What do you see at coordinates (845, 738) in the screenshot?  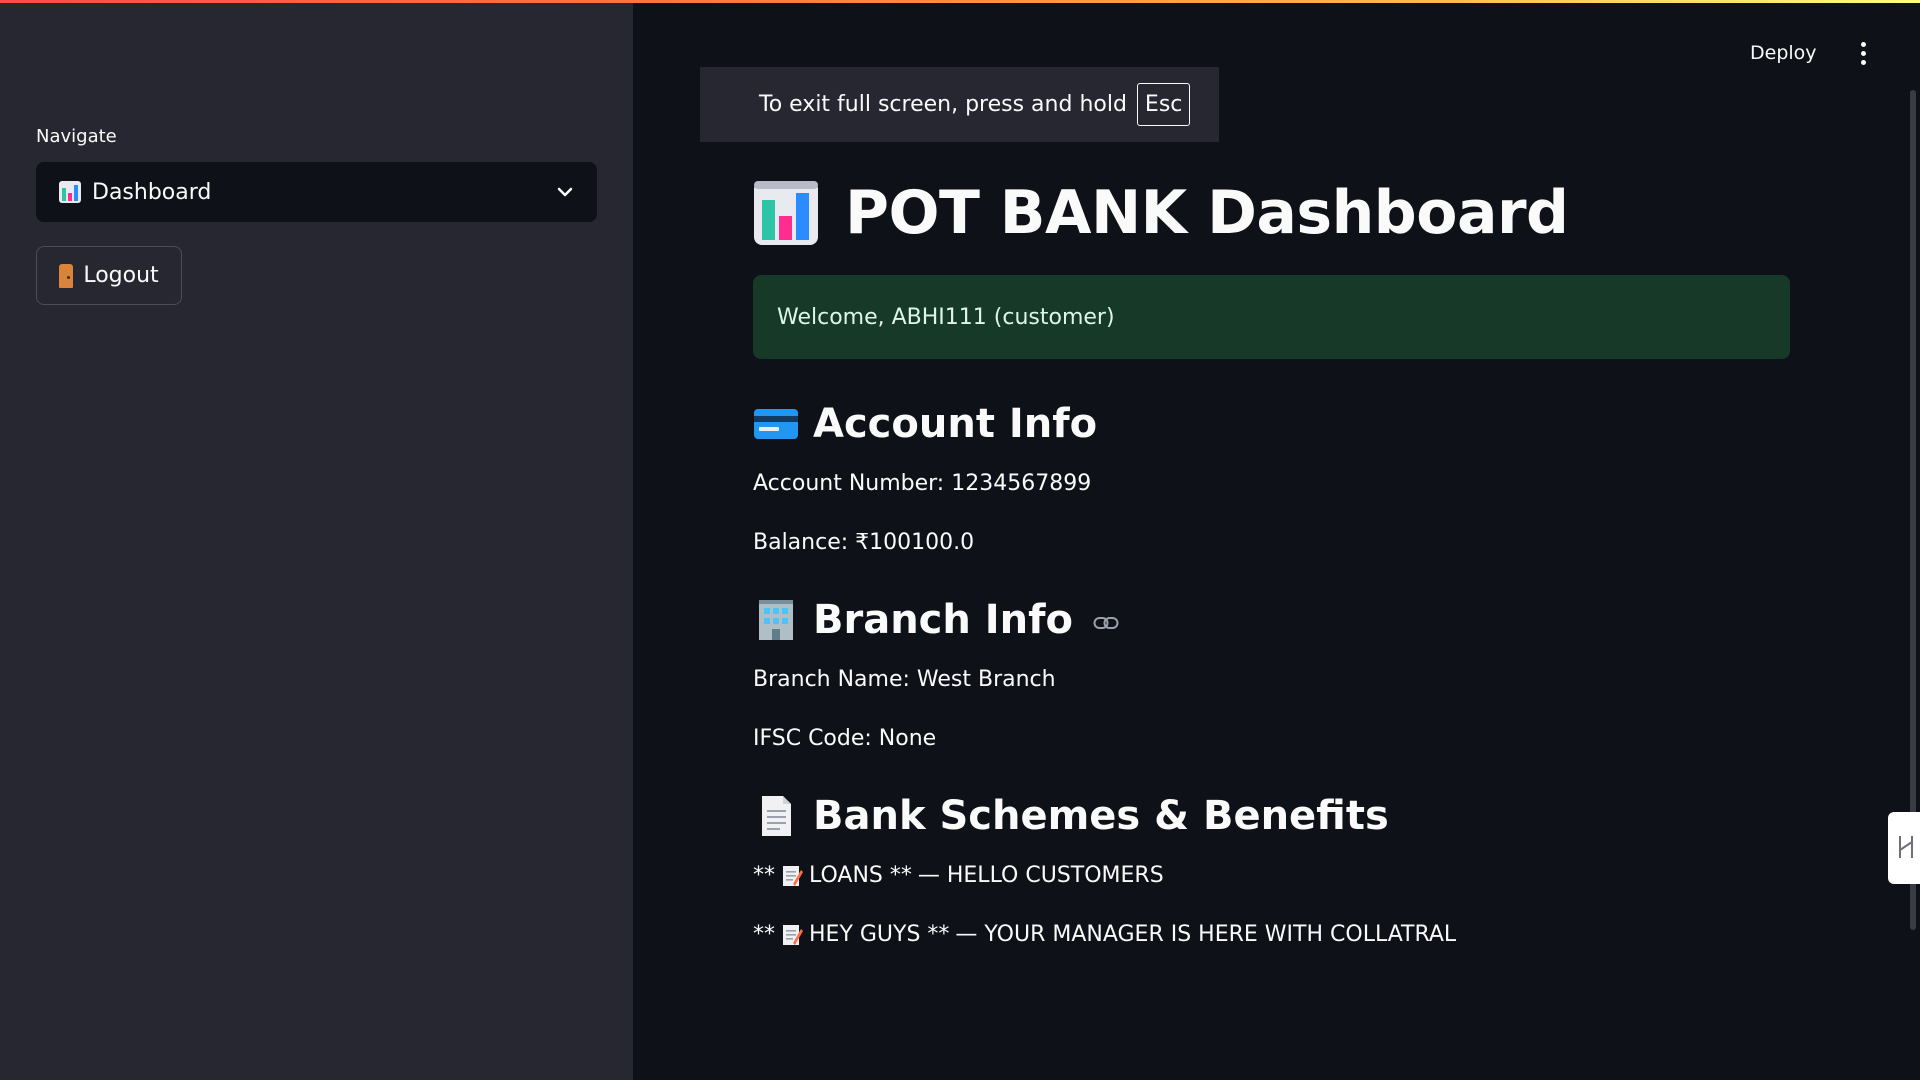 I see `ifsc-code-text: IFSC Code: None` at bounding box center [845, 738].